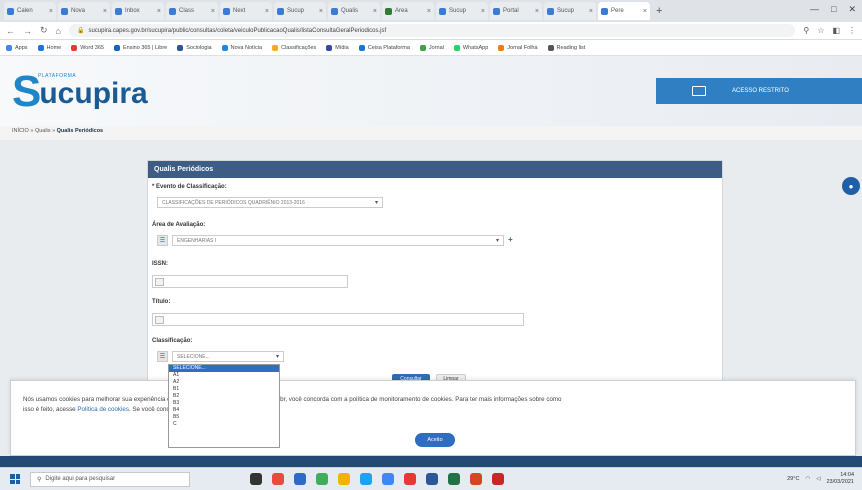  What do you see at coordinates (44, 30) in the screenshot?
I see `reload-icon: ↻` at bounding box center [44, 30].